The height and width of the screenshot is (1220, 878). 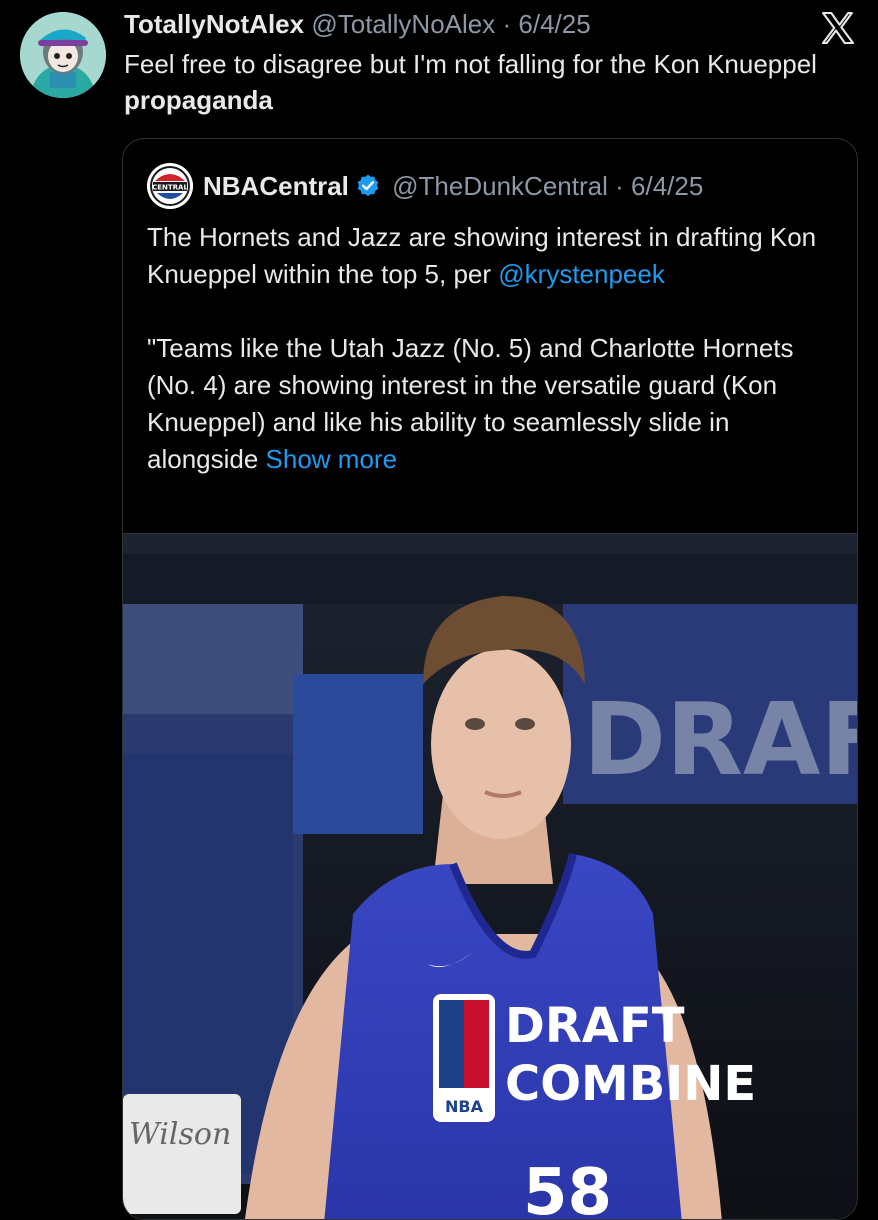 I want to click on quoted-author-handle: @TheDunkCentral, so click(x=500, y=186).